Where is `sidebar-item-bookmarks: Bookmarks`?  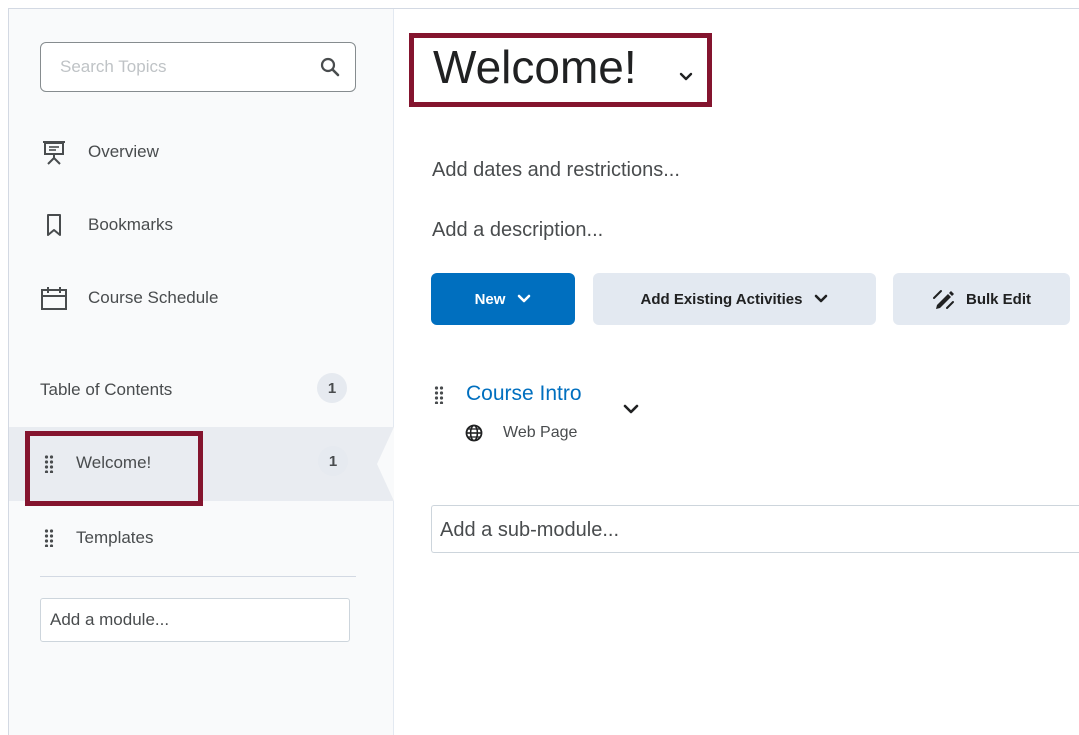
sidebar-item-bookmarks: Bookmarks is located at coordinates (106, 225).